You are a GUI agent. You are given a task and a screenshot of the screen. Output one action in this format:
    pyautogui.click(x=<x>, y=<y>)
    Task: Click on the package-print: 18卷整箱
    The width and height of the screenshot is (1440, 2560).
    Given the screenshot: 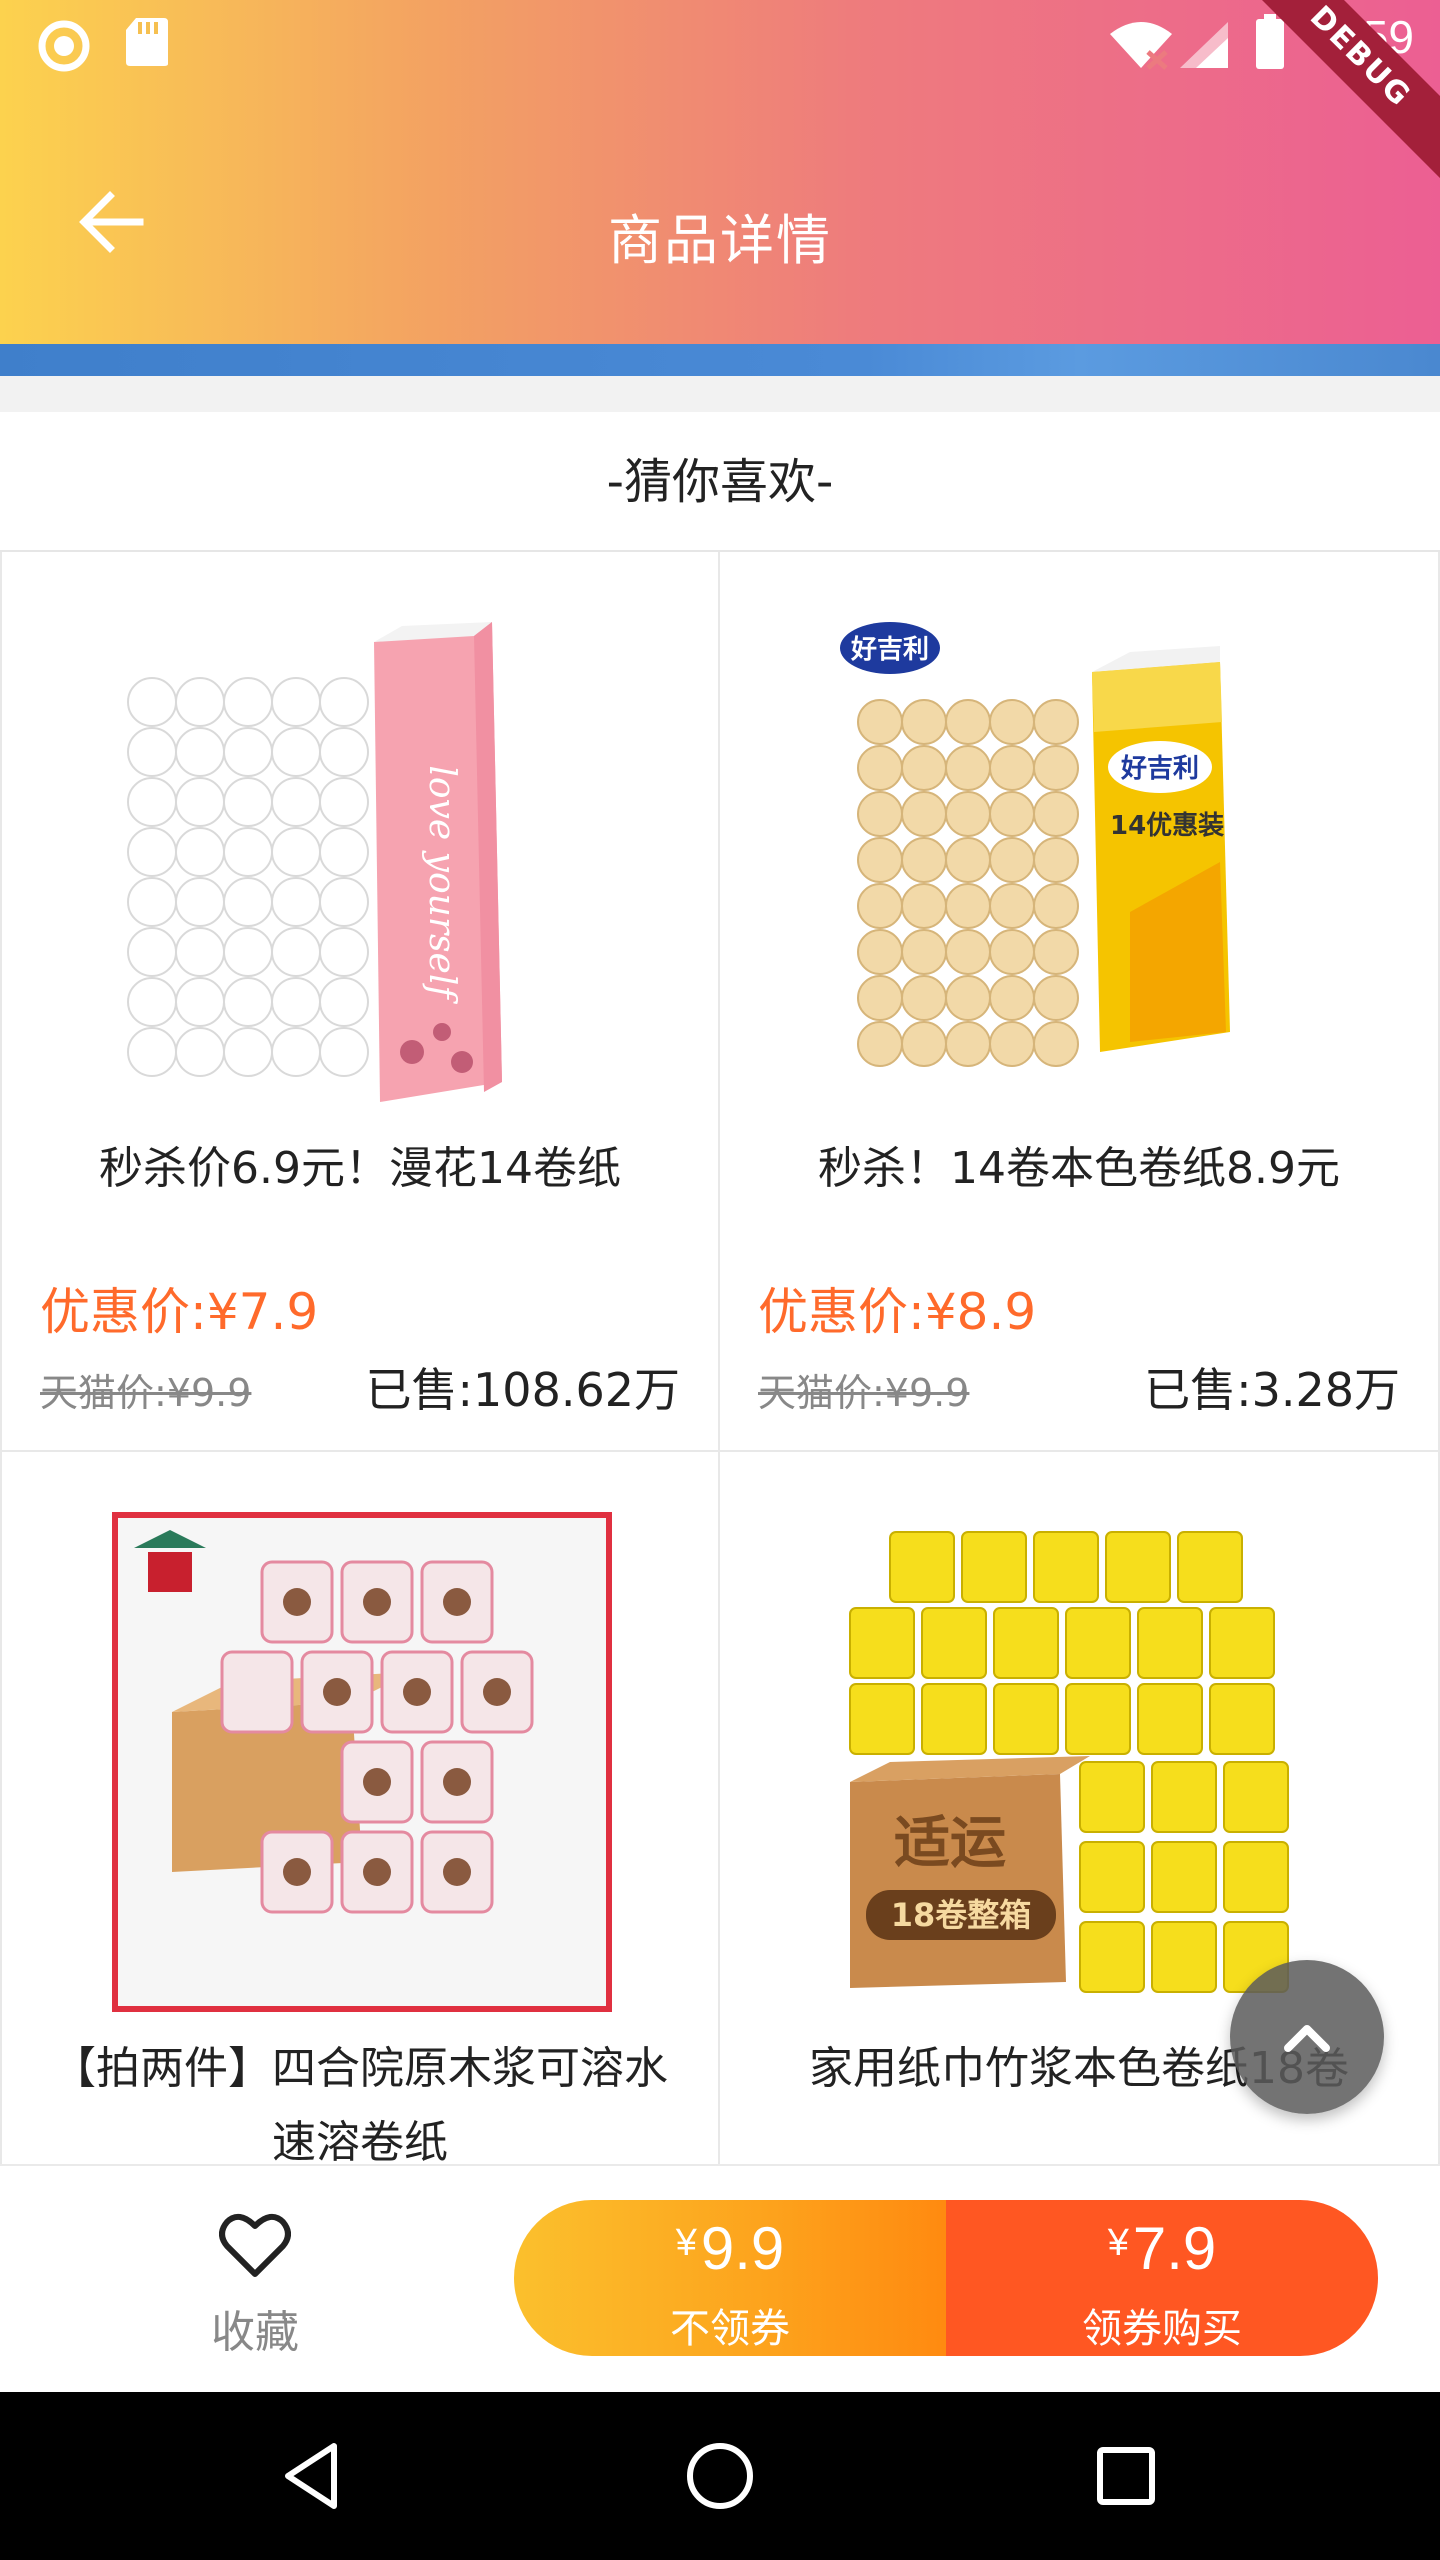 What is the action you would take?
    pyautogui.click(x=961, y=1915)
    